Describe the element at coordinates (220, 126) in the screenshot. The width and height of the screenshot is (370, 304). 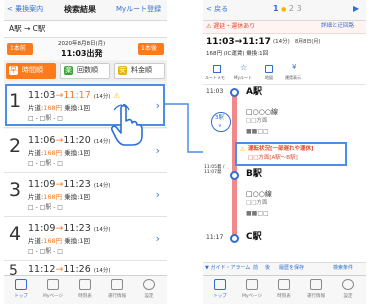
I see `chevron-down-icon: ∨` at that location.